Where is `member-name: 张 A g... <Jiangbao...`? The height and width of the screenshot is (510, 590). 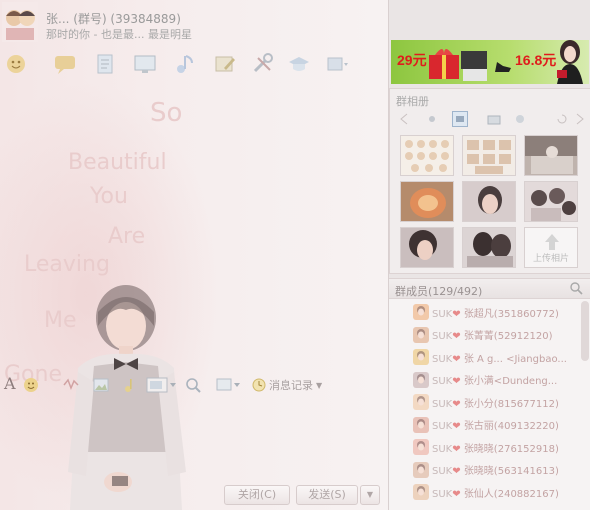 member-name: 张 A g... <Jiangbao... is located at coordinates (515, 359).